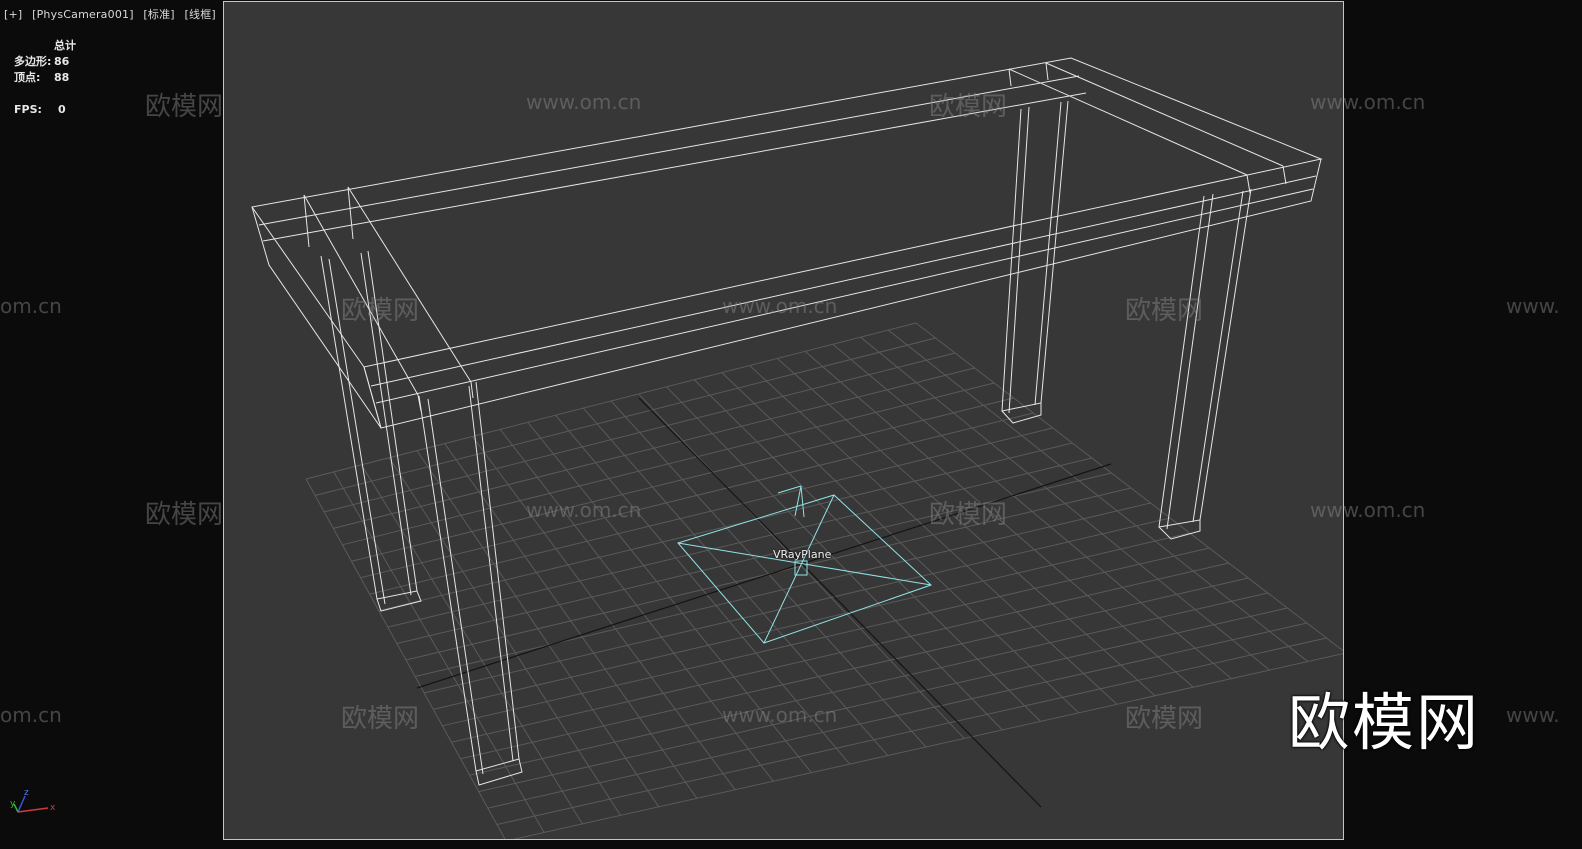  Describe the element at coordinates (200, 14) in the screenshot. I see `viewport-display-mode-menu: [线框]` at that location.